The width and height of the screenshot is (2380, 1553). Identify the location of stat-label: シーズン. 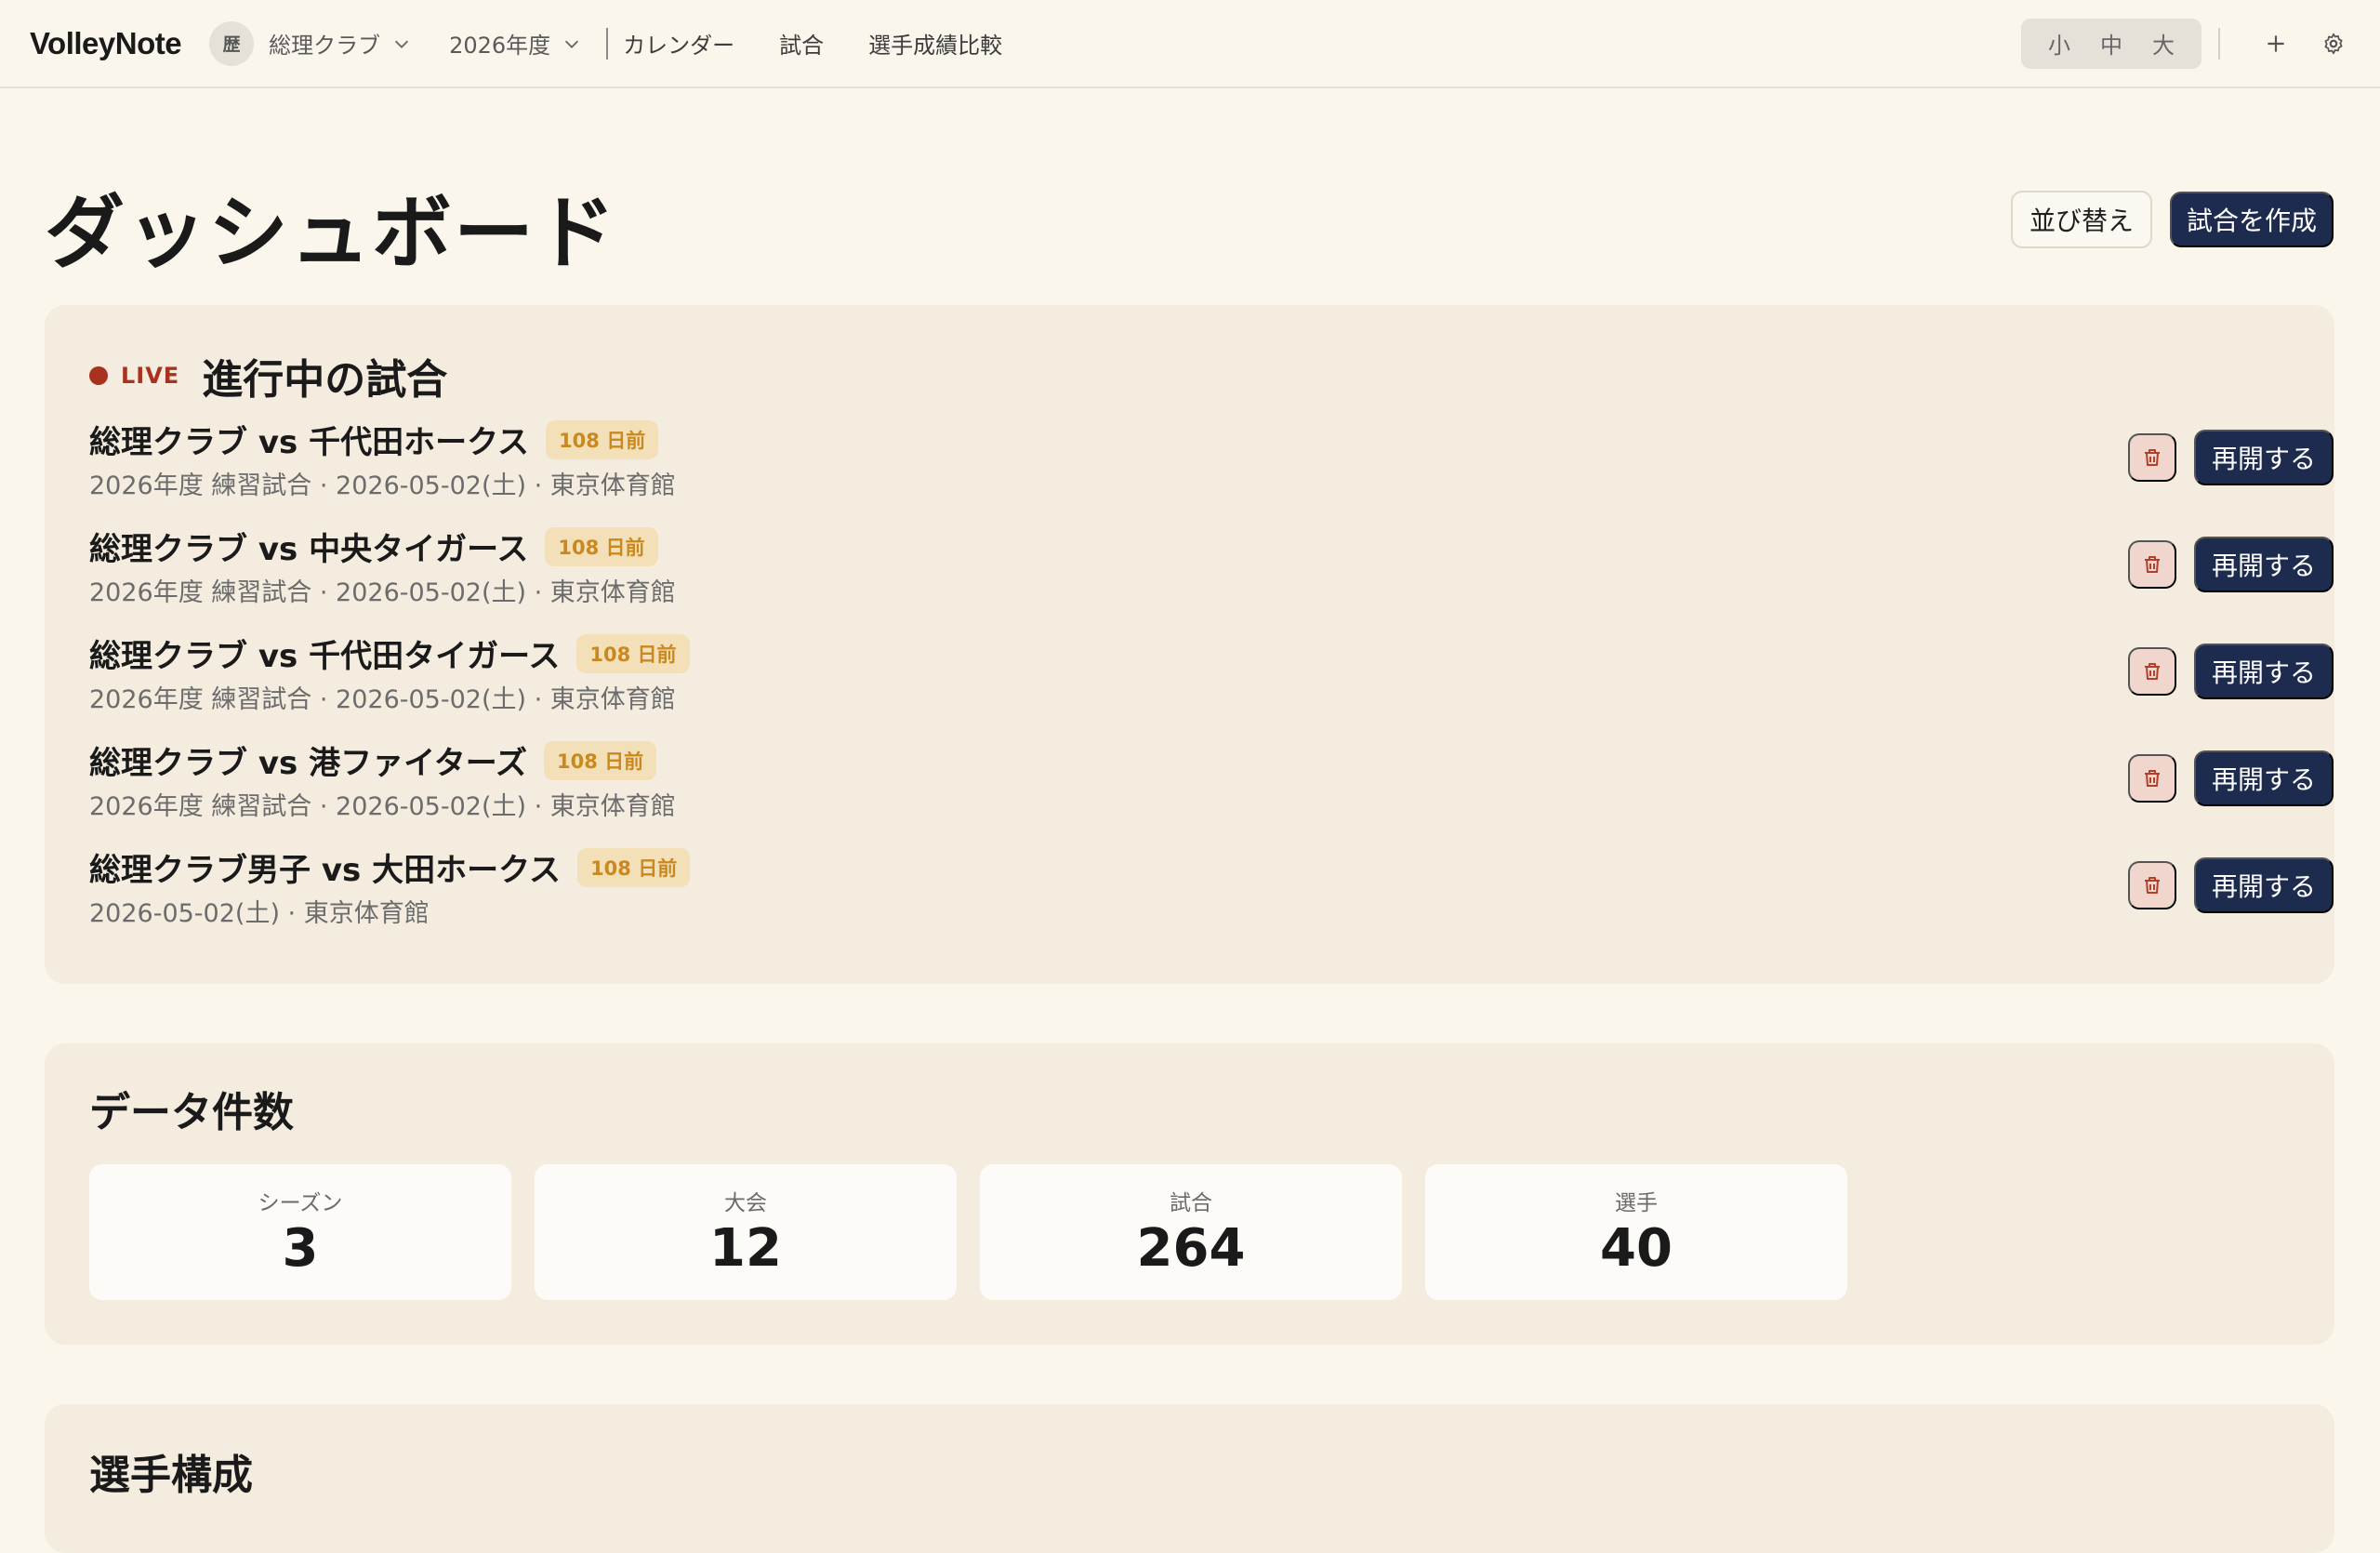
(300, 1203).